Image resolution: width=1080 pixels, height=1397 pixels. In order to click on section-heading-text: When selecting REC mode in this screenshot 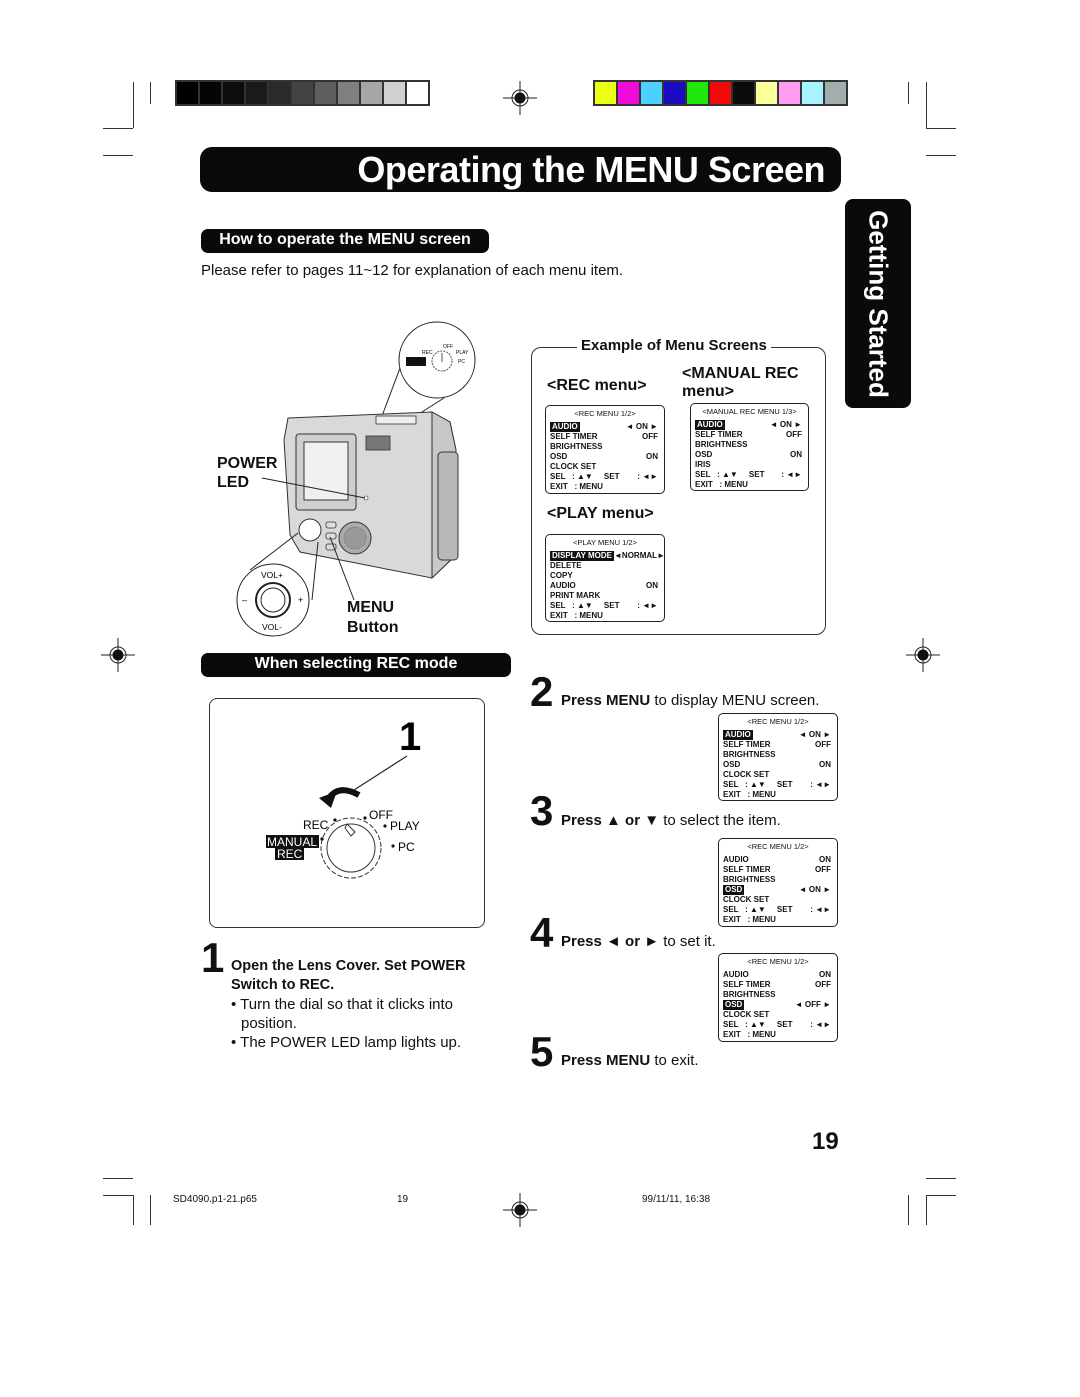, I will do `click(356, 663)`.